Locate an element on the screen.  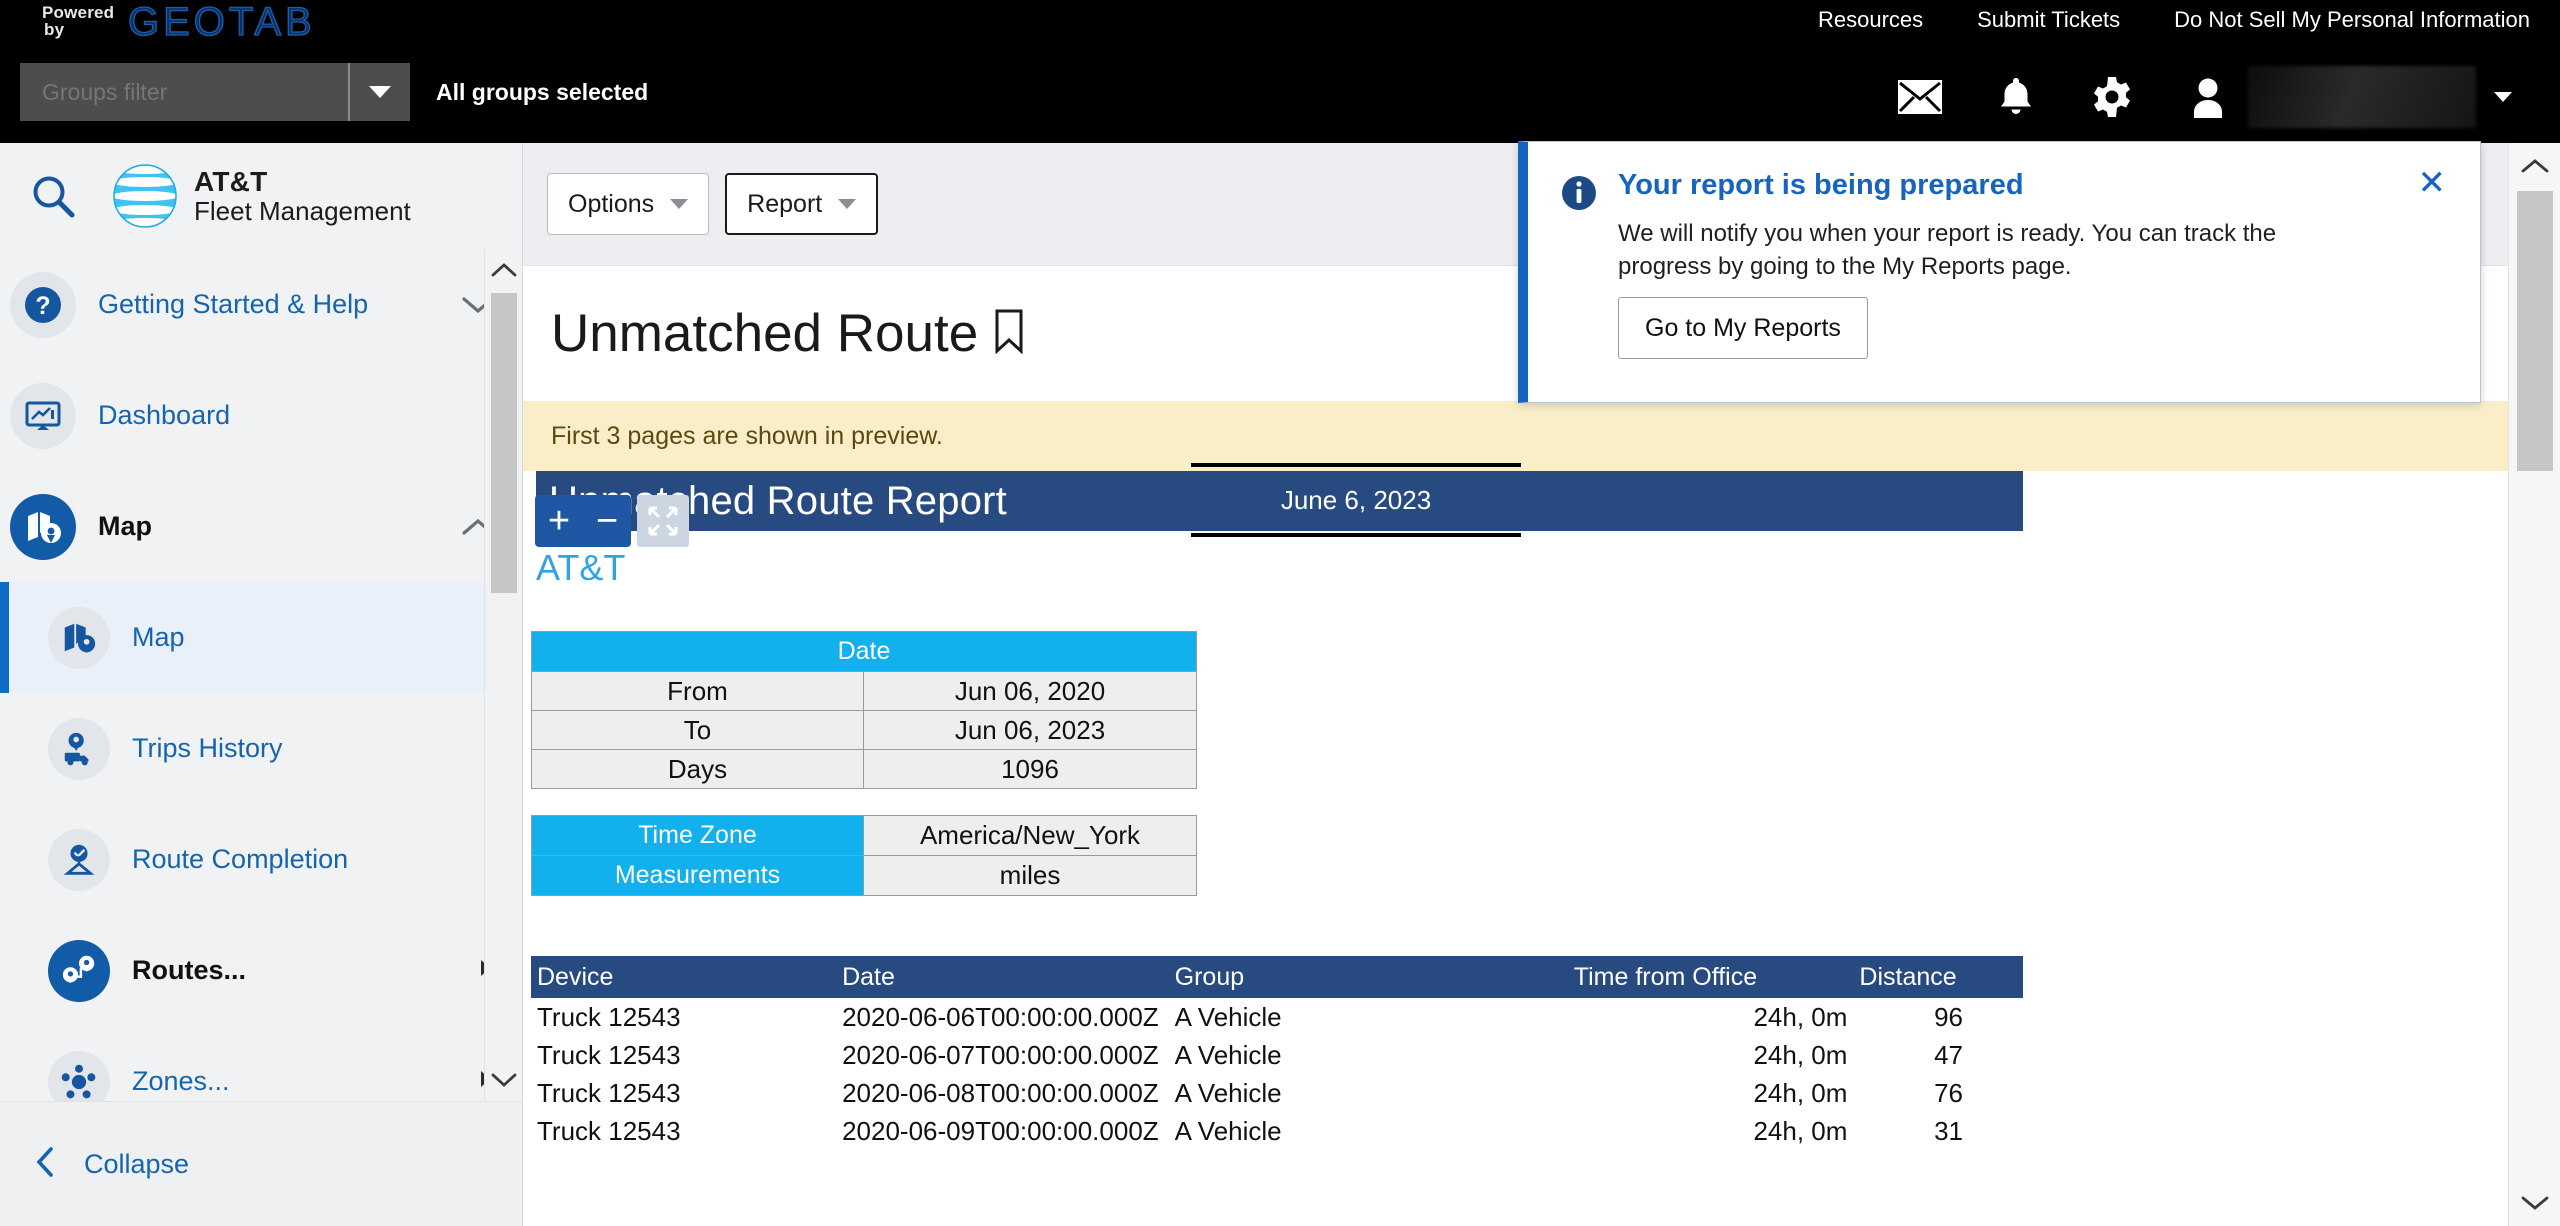
att-globe-icon is located at coordinates (145, 196).